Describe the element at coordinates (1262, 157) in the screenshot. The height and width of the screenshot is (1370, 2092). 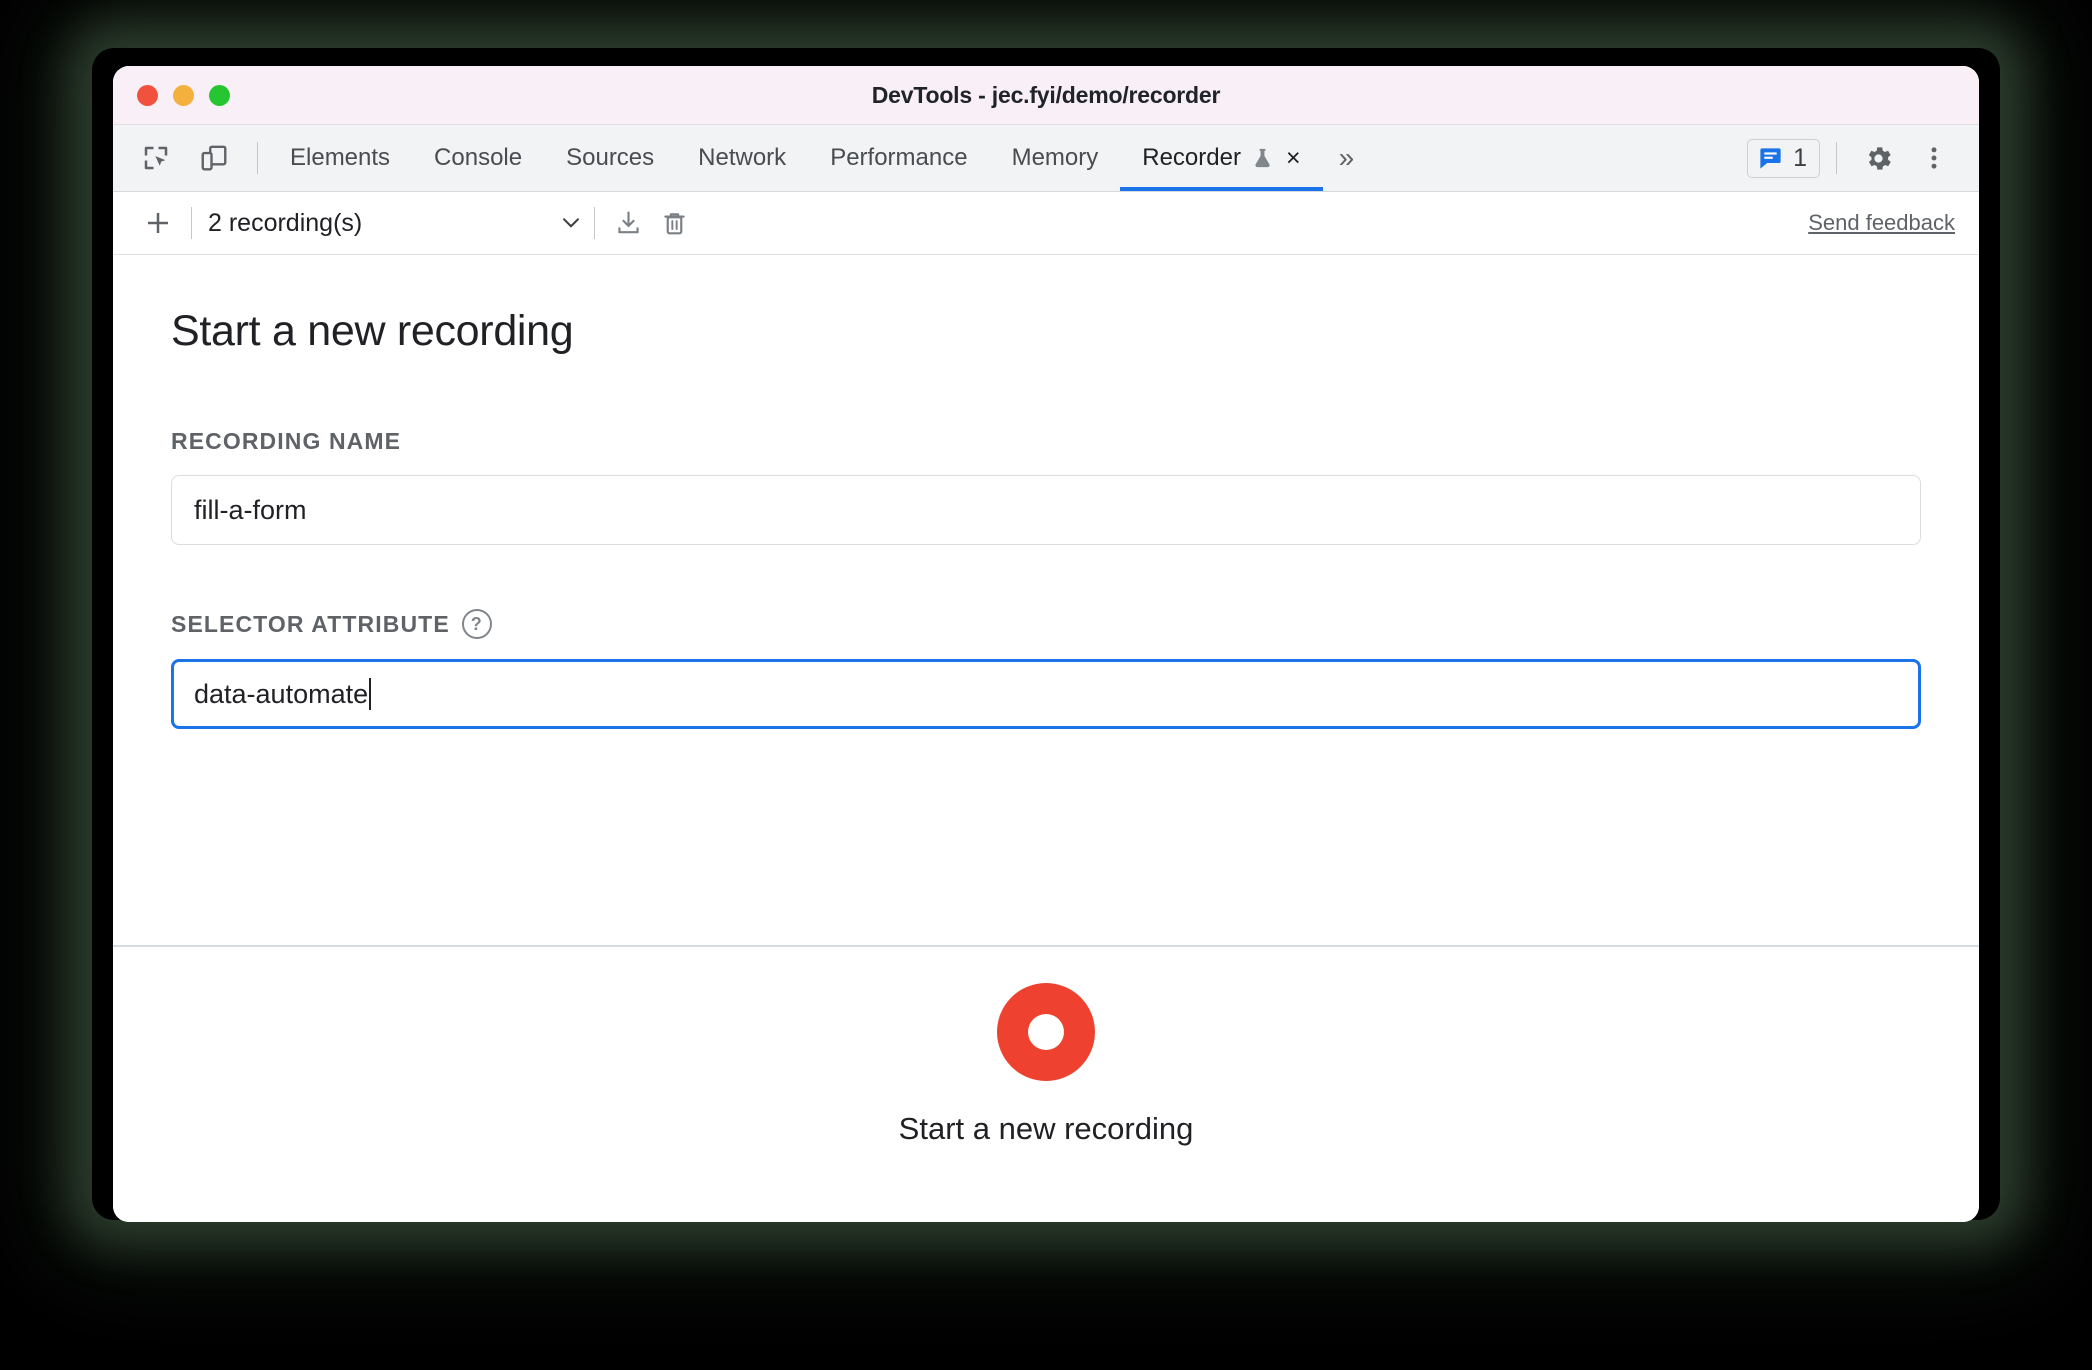
I see `flask-experimental-icon` at that location.